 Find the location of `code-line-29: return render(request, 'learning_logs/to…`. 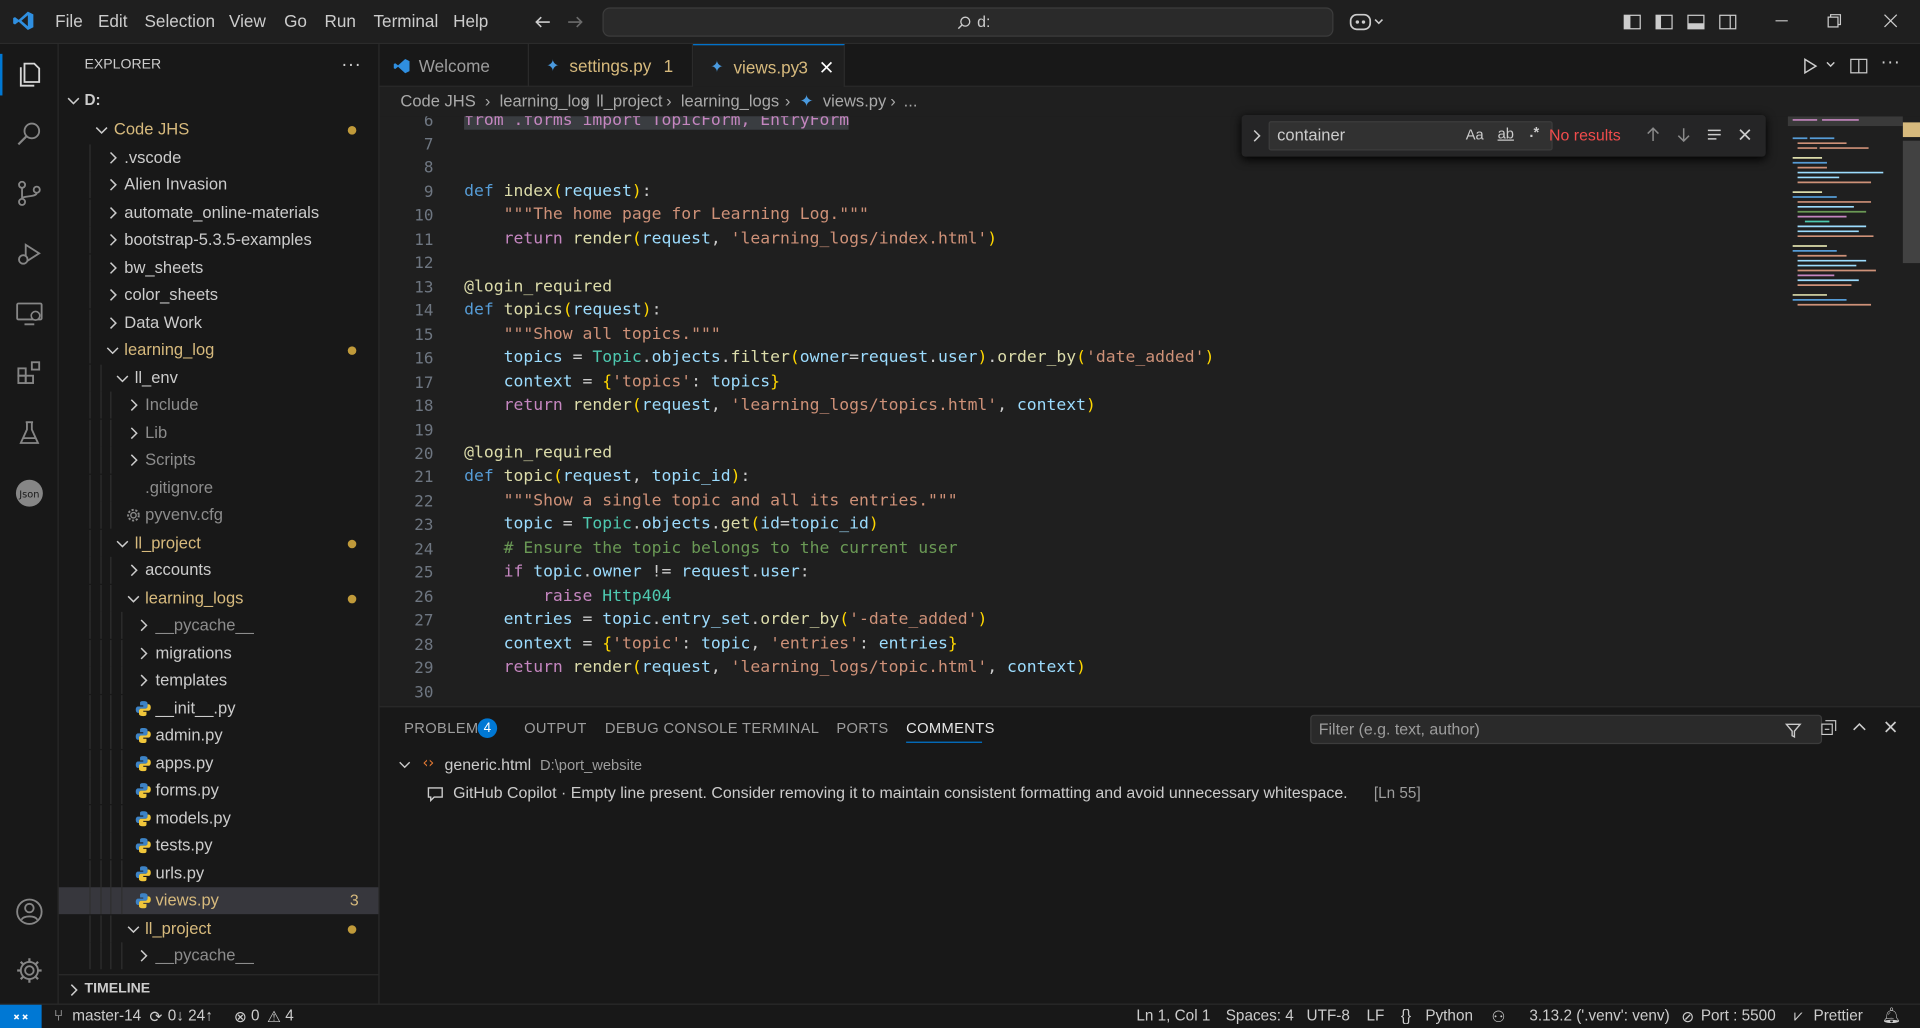

code-line-29: return render(request, 'learning_logs/to… is located at coordinates (775, 667).